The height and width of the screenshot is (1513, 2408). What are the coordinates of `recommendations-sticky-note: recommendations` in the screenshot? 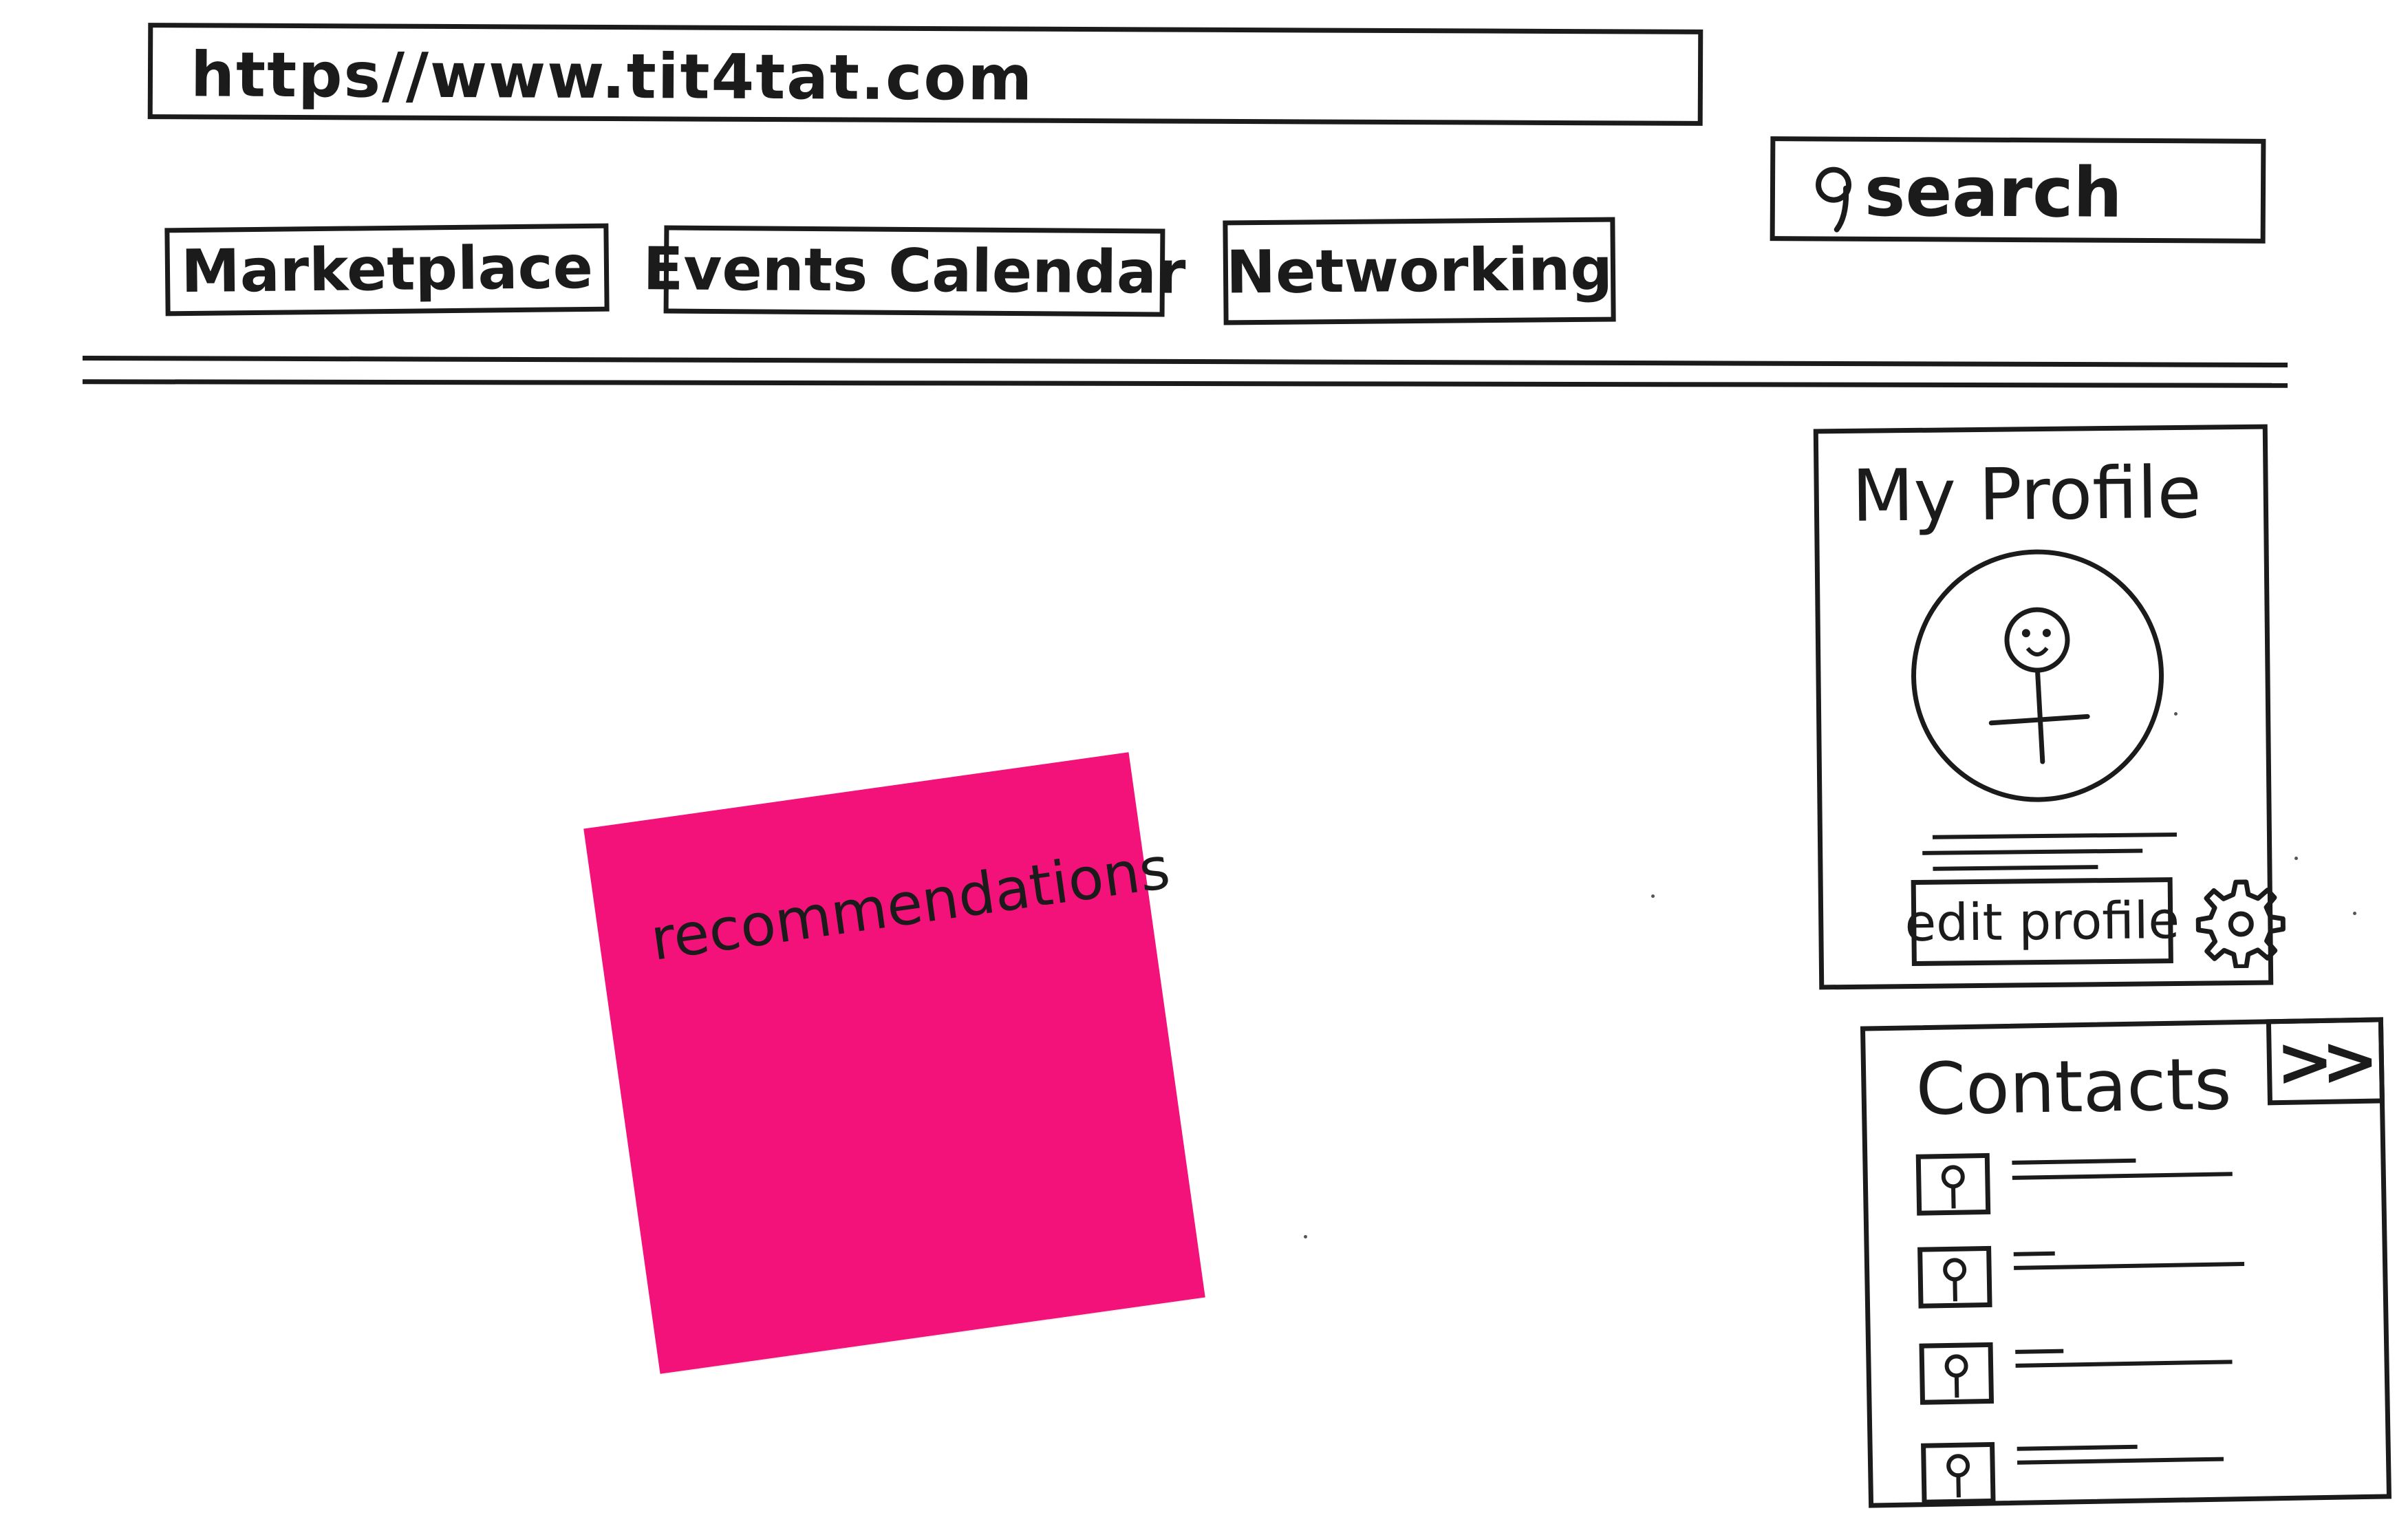 It's located at (894, 1063).